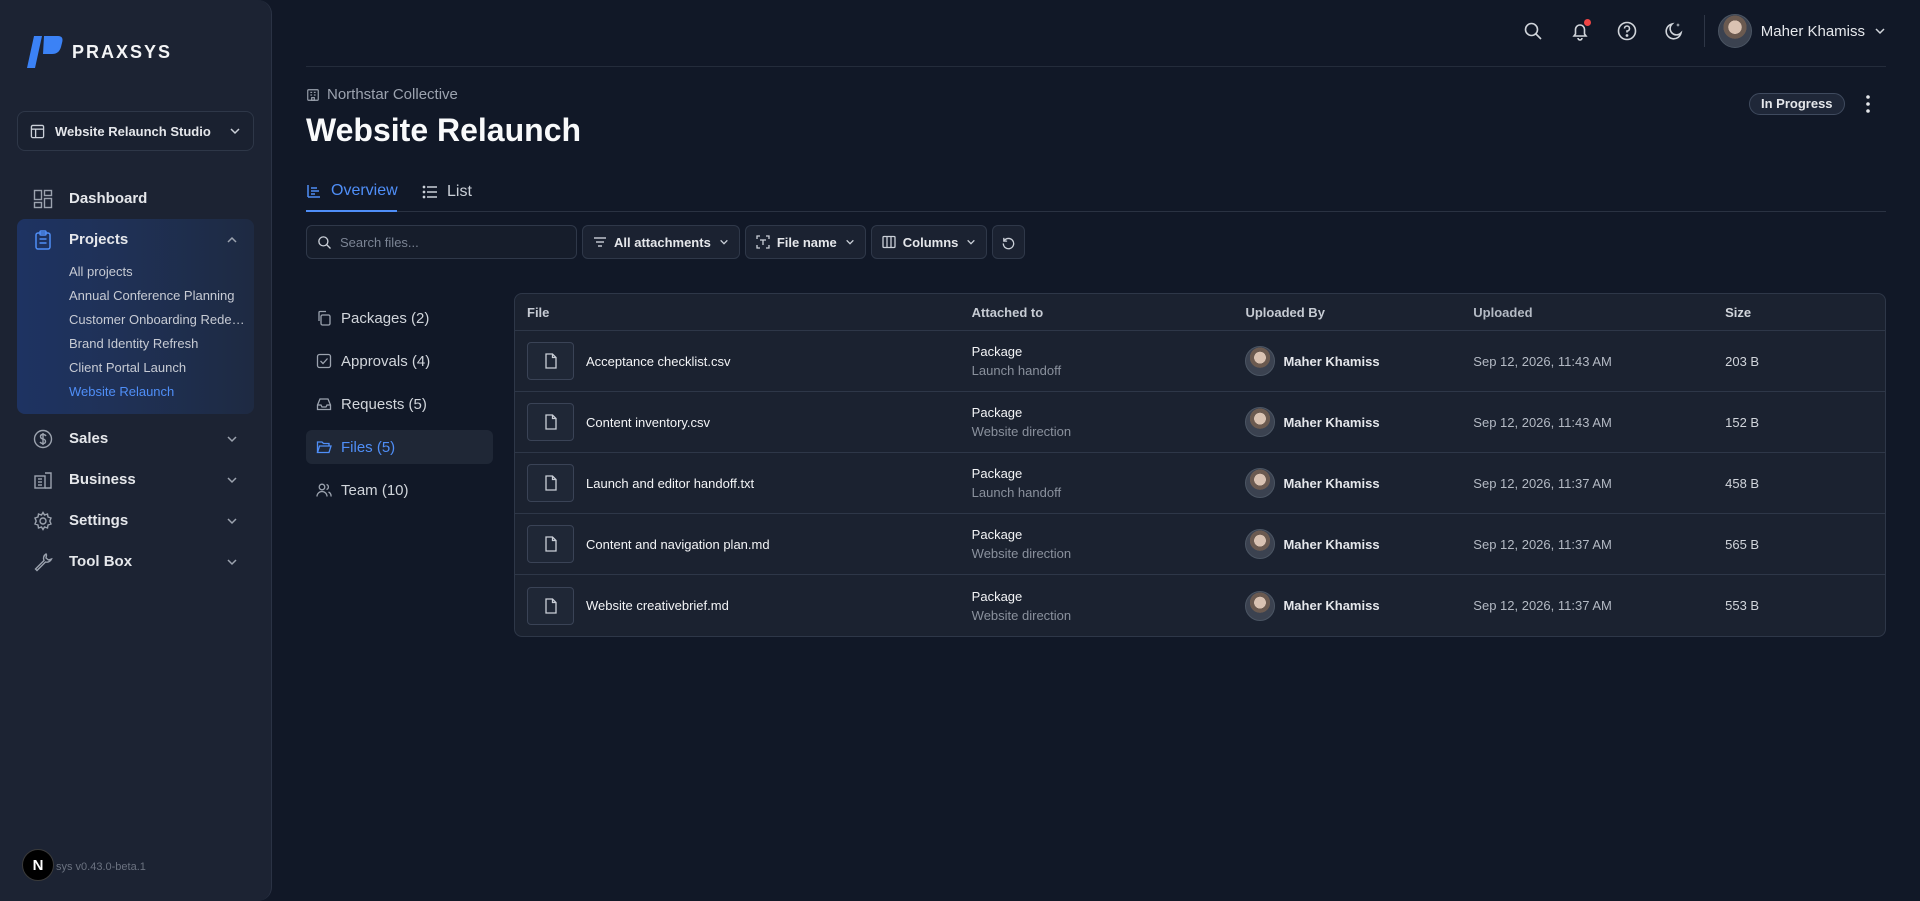  I want to click on file-name: Content and navigation plan.md, so click(678, 544).